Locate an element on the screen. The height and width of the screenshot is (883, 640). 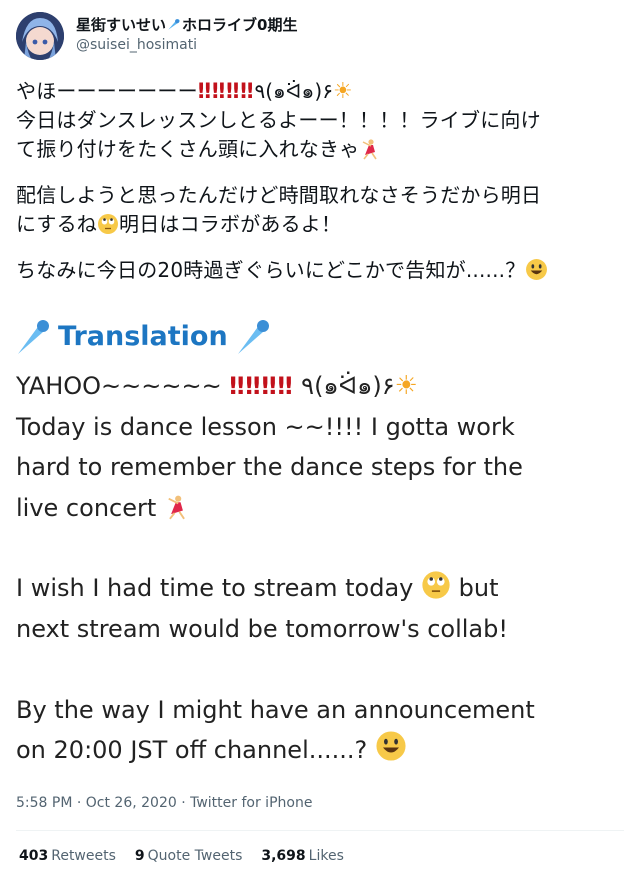
translation-heading: Translation is located at coordinates (143, 336).